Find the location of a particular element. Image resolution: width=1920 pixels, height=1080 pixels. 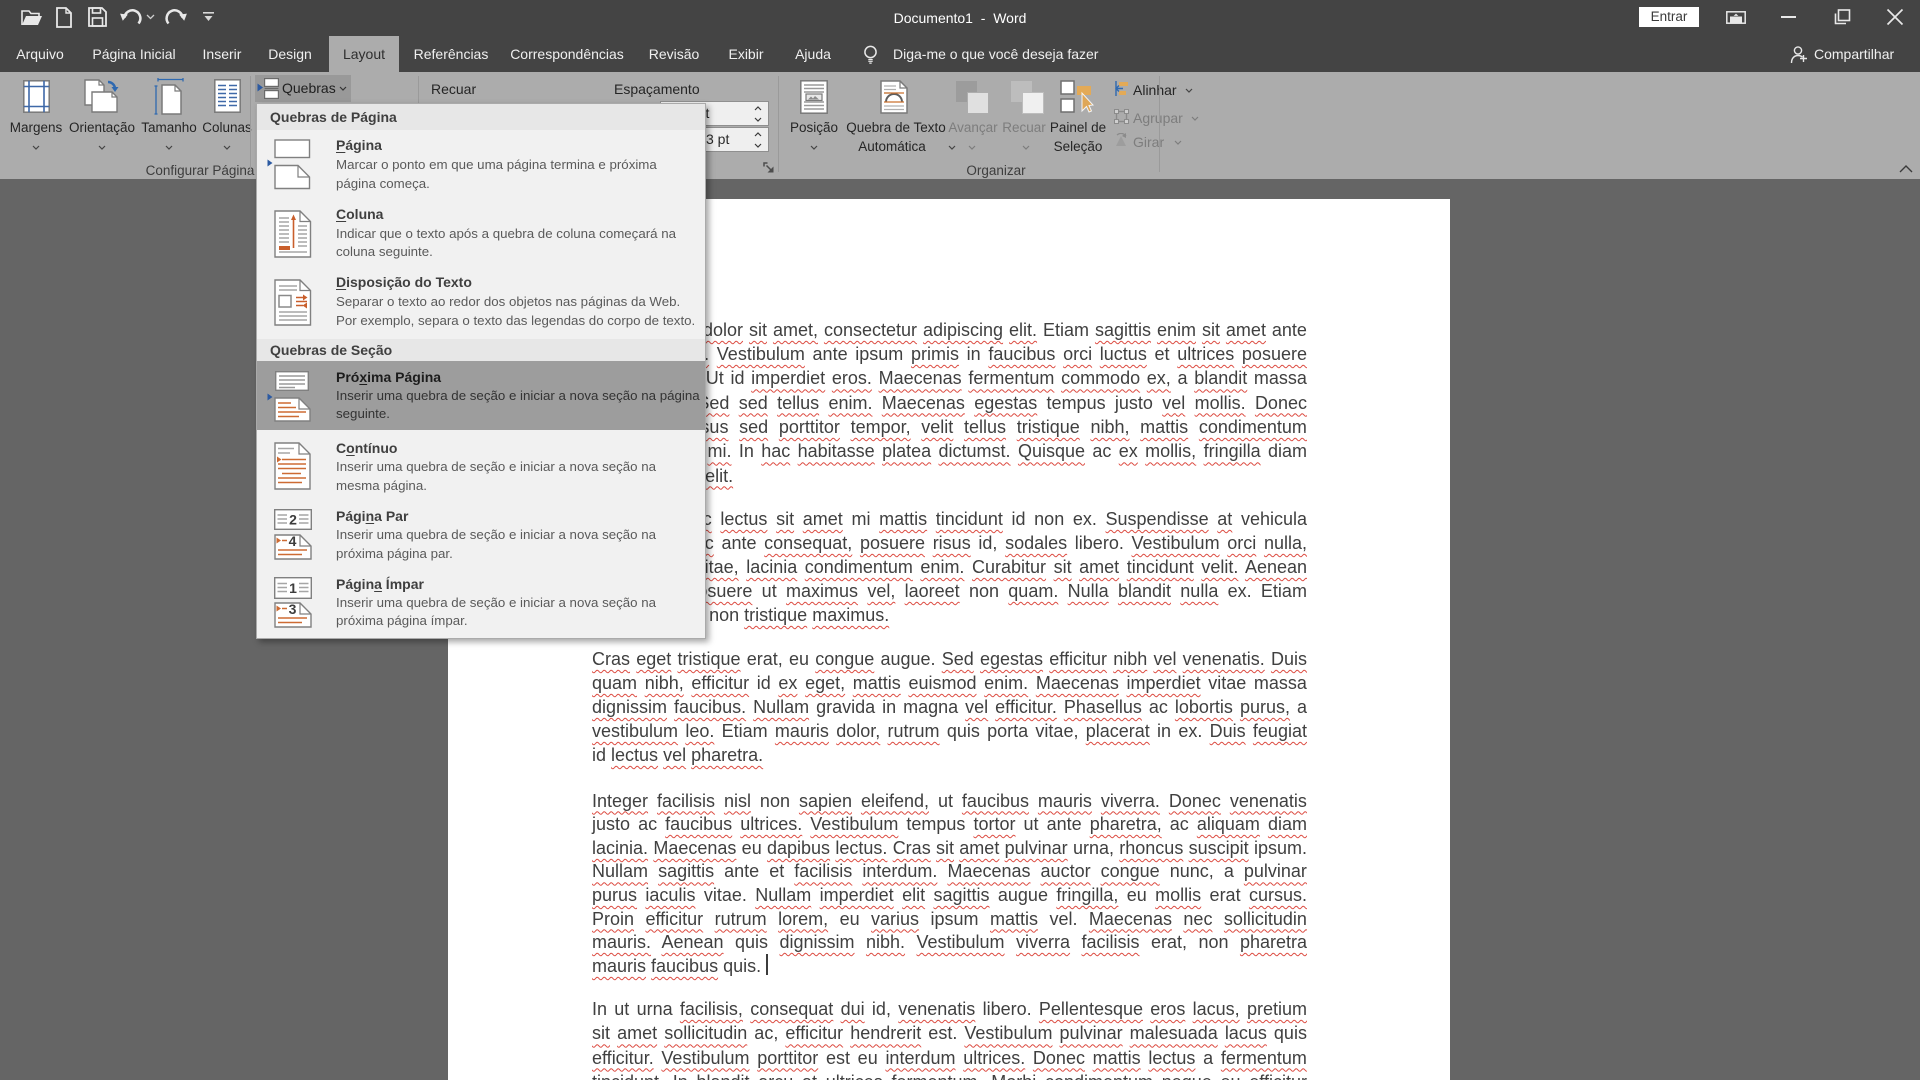

svg-text: 3 is located at coordinates (292, 609).